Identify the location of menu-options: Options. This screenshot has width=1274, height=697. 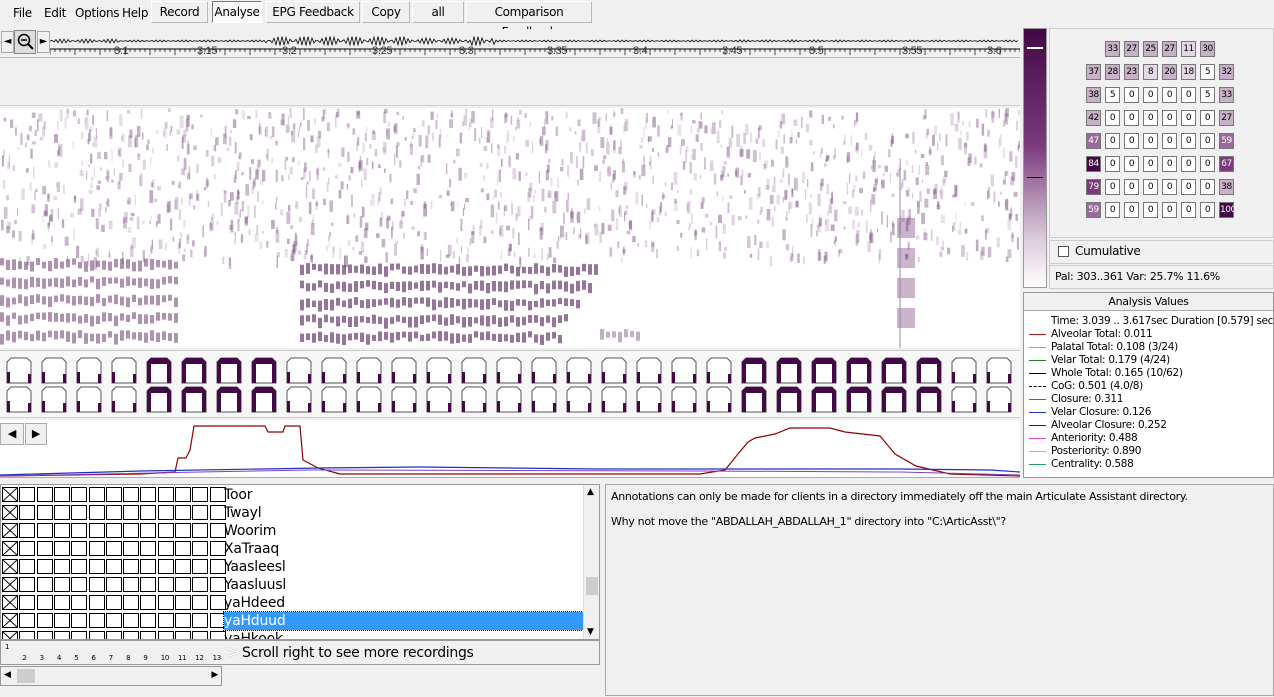
(97, 13).